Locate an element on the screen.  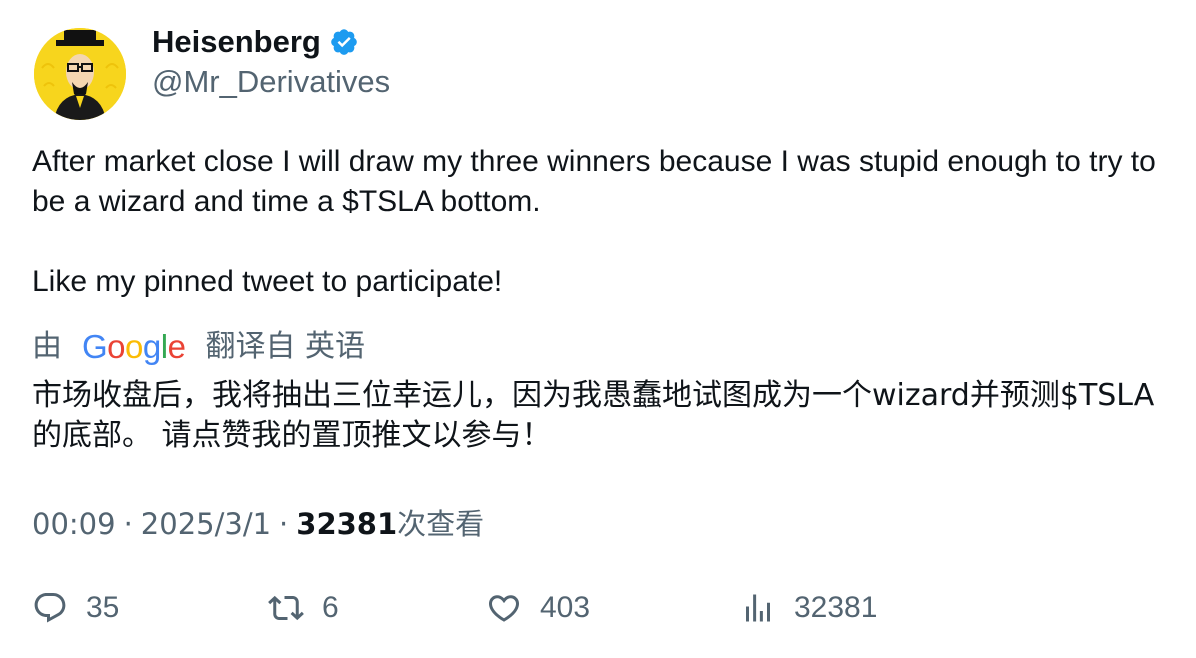
author-name-row: Heisenberg is located at coordinates (255, 42).